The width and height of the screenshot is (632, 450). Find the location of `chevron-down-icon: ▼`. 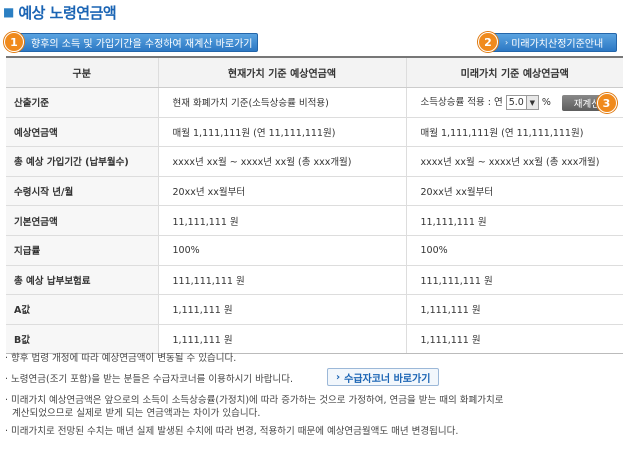

chevron-down-icon: ▼ is located at coordinates (531, 103).